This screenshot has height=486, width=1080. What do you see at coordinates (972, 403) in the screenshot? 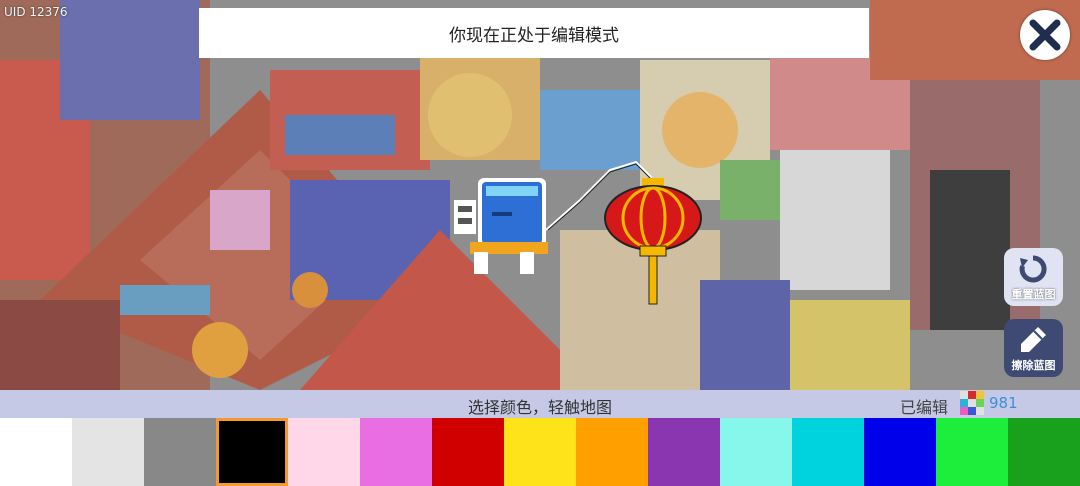
I see `pixel-grid-icon` at bounding box center [972, 403].